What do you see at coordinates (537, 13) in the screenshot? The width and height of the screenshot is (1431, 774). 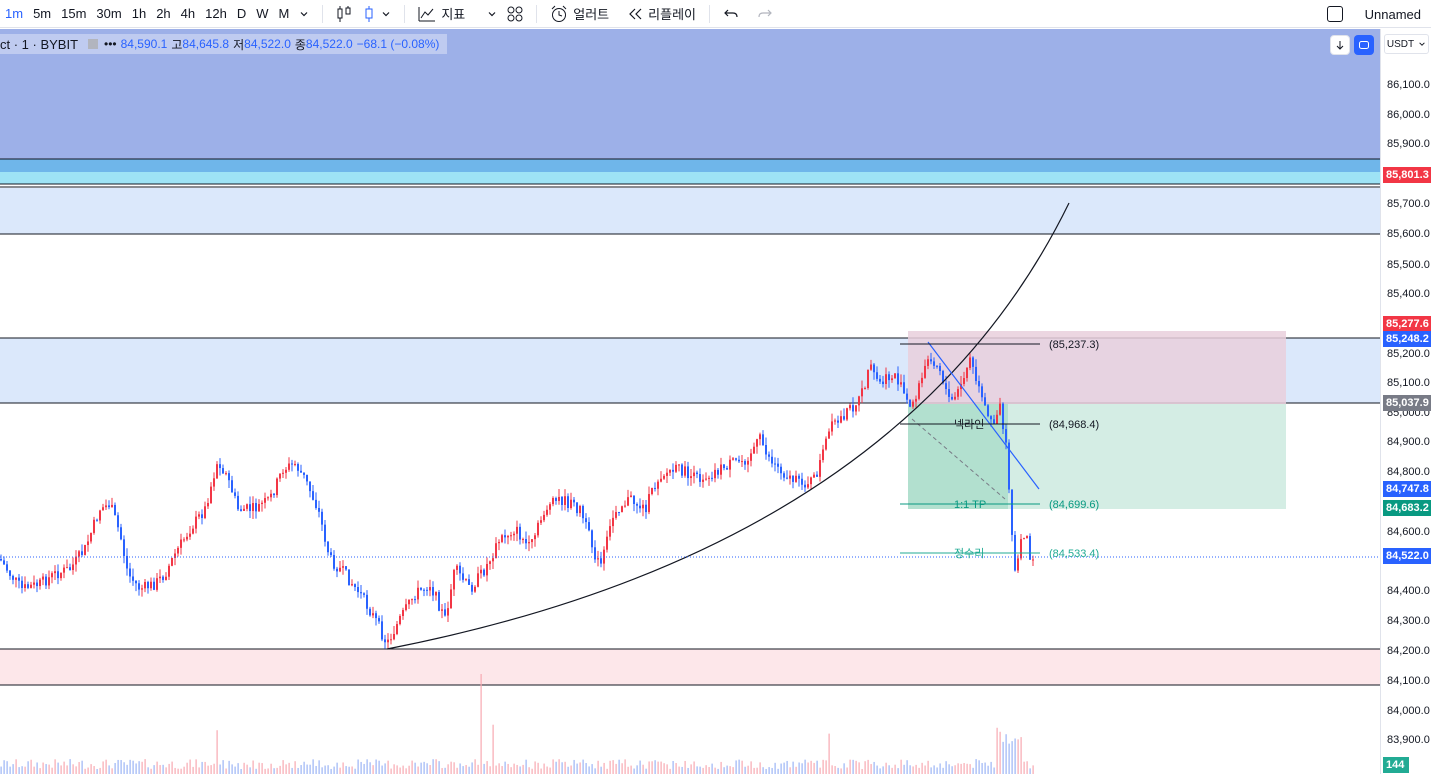 I see `toolbar-divider` at bounding box center [537, 13].